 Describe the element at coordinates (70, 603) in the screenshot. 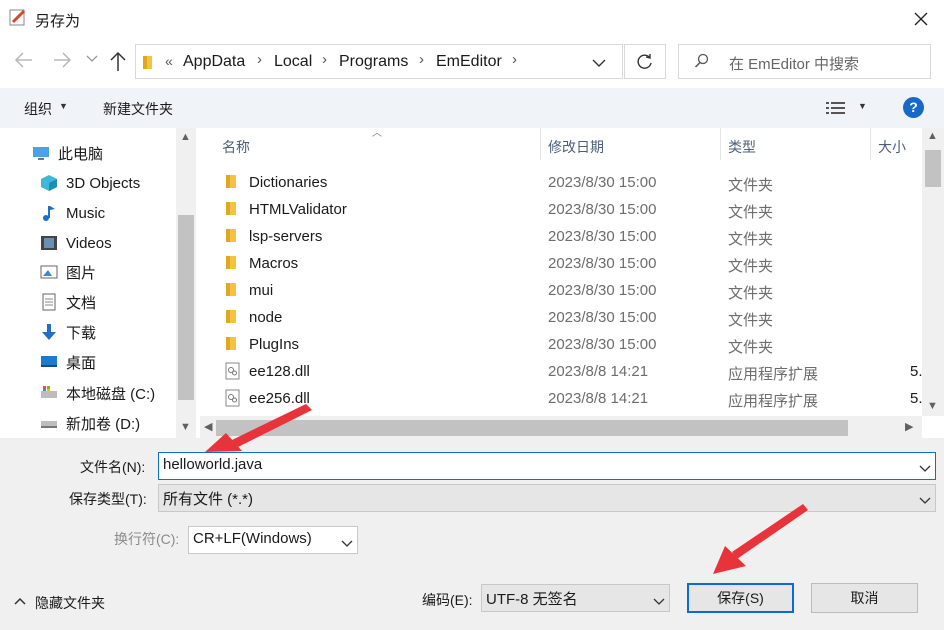

I see `hide-folders-toggle: 隐藏文件夹` at that location.